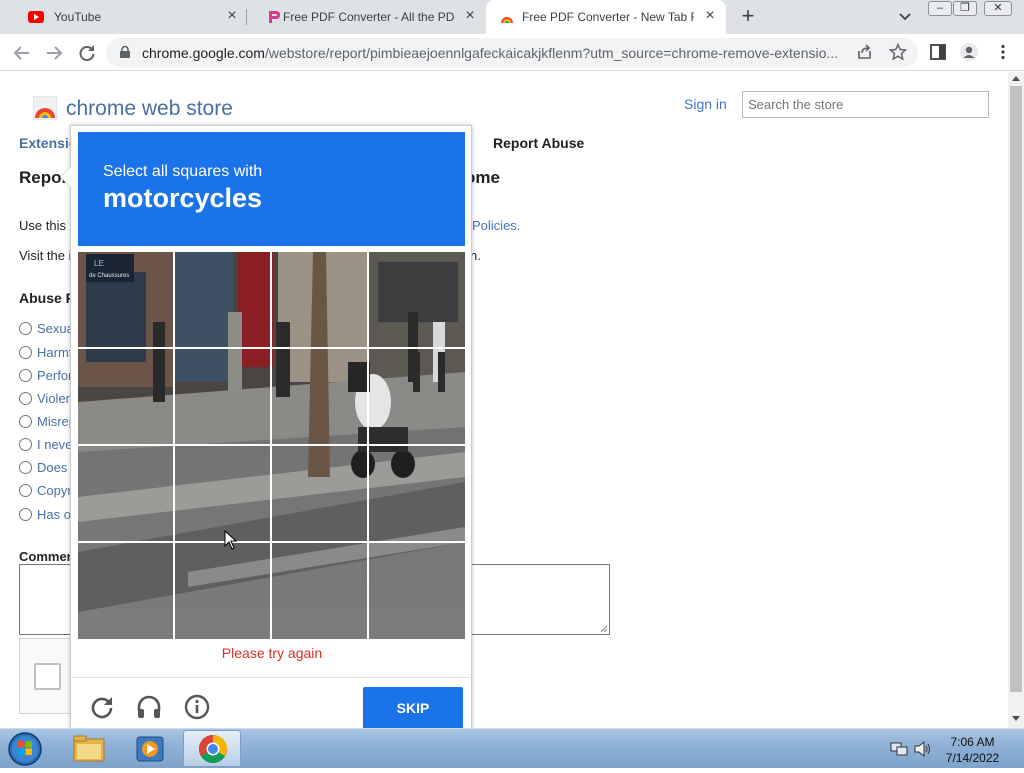 The width and height of the screenshot is (1024, 773). Describe the element at coordinates (55, 352) in the screenshot. I see `abuse-option-label: Harmf` at that location.